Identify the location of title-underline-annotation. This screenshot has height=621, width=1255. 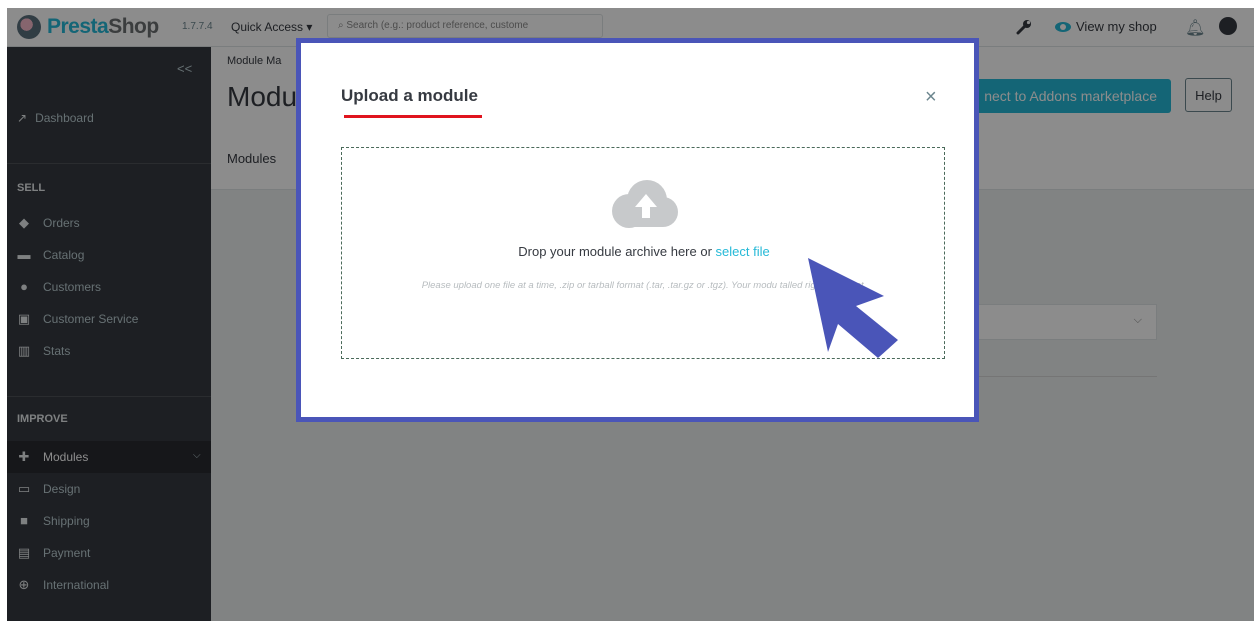
(413, 116).